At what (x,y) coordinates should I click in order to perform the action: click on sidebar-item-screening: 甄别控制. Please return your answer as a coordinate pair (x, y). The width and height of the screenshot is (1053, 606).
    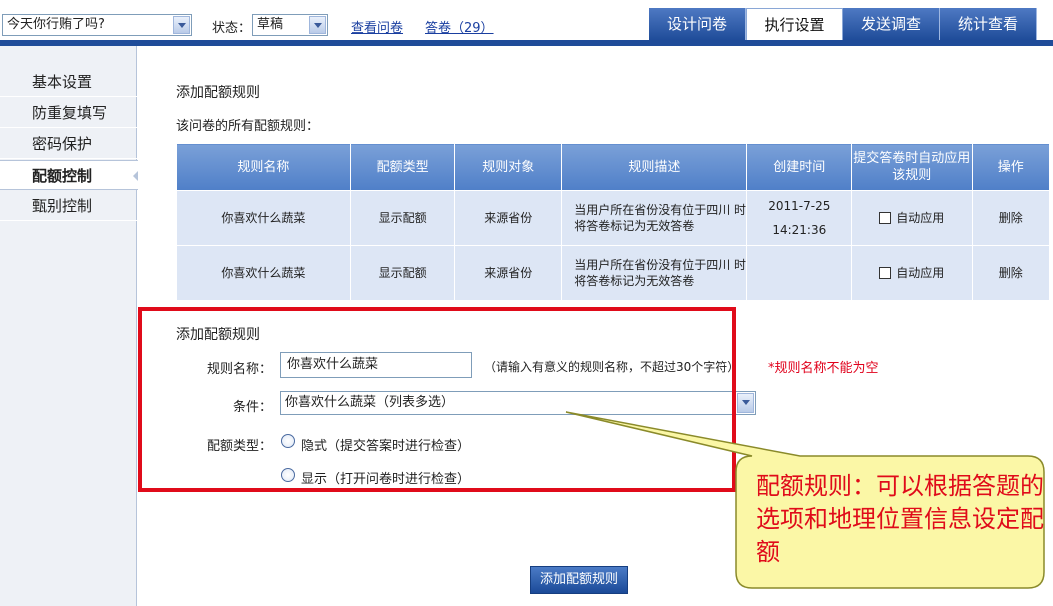
    Looking at the image, I should click on (68, 206).